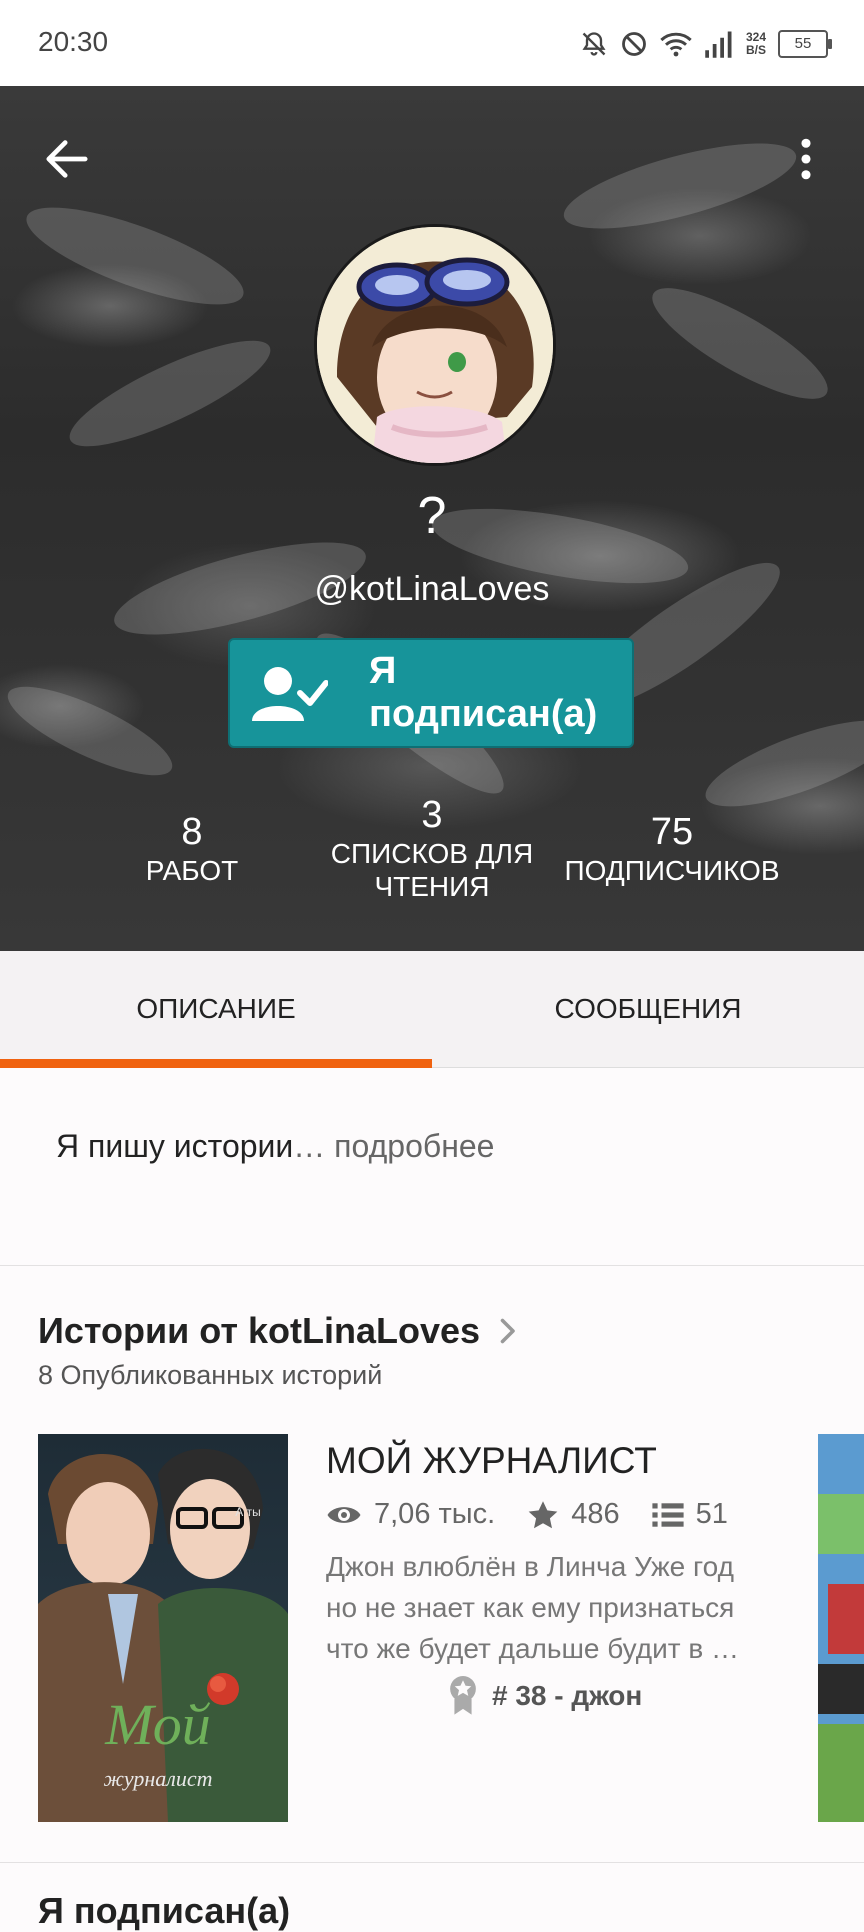  Describe the element at coordinates (192, 832) in the screenshot. I see `stat-works-value: 8` at that location.